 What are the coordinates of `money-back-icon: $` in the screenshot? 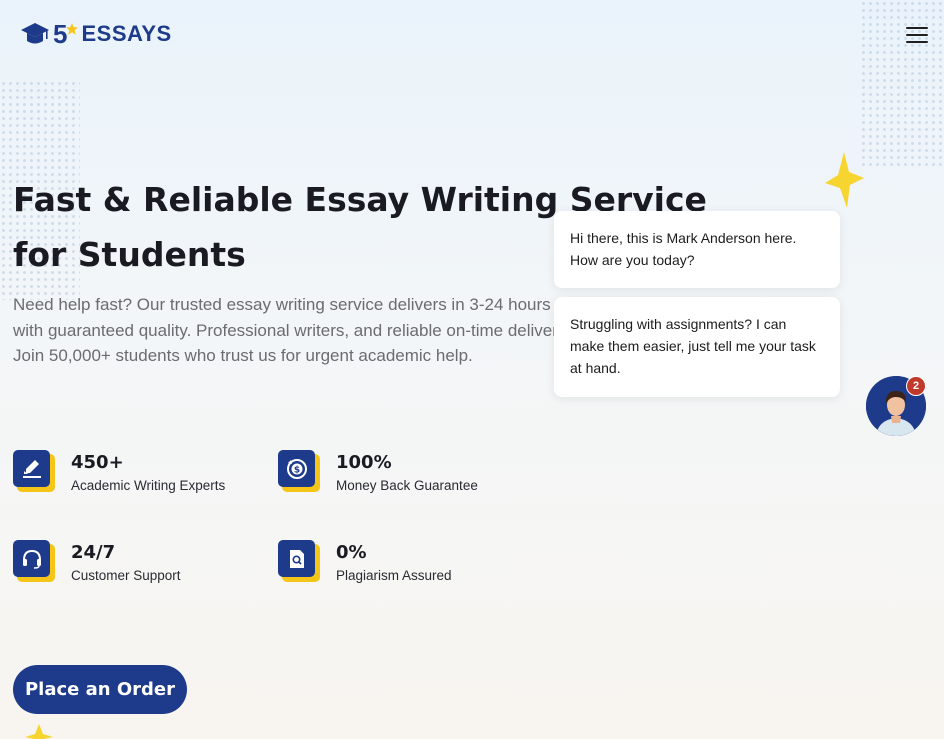 It's located at (296, 468).